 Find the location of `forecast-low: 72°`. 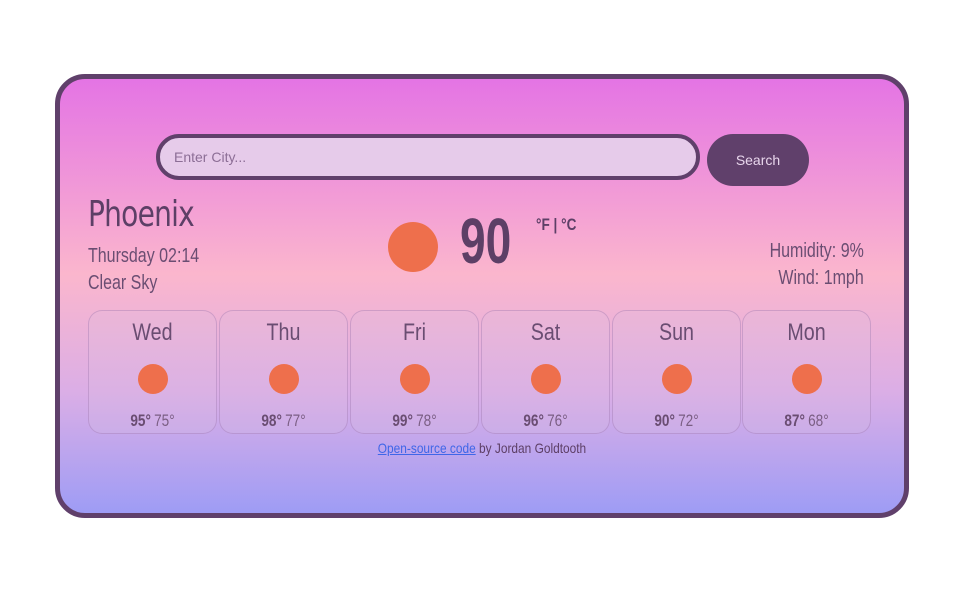

forecast-low: 72° is located at coordinates (688, 420).